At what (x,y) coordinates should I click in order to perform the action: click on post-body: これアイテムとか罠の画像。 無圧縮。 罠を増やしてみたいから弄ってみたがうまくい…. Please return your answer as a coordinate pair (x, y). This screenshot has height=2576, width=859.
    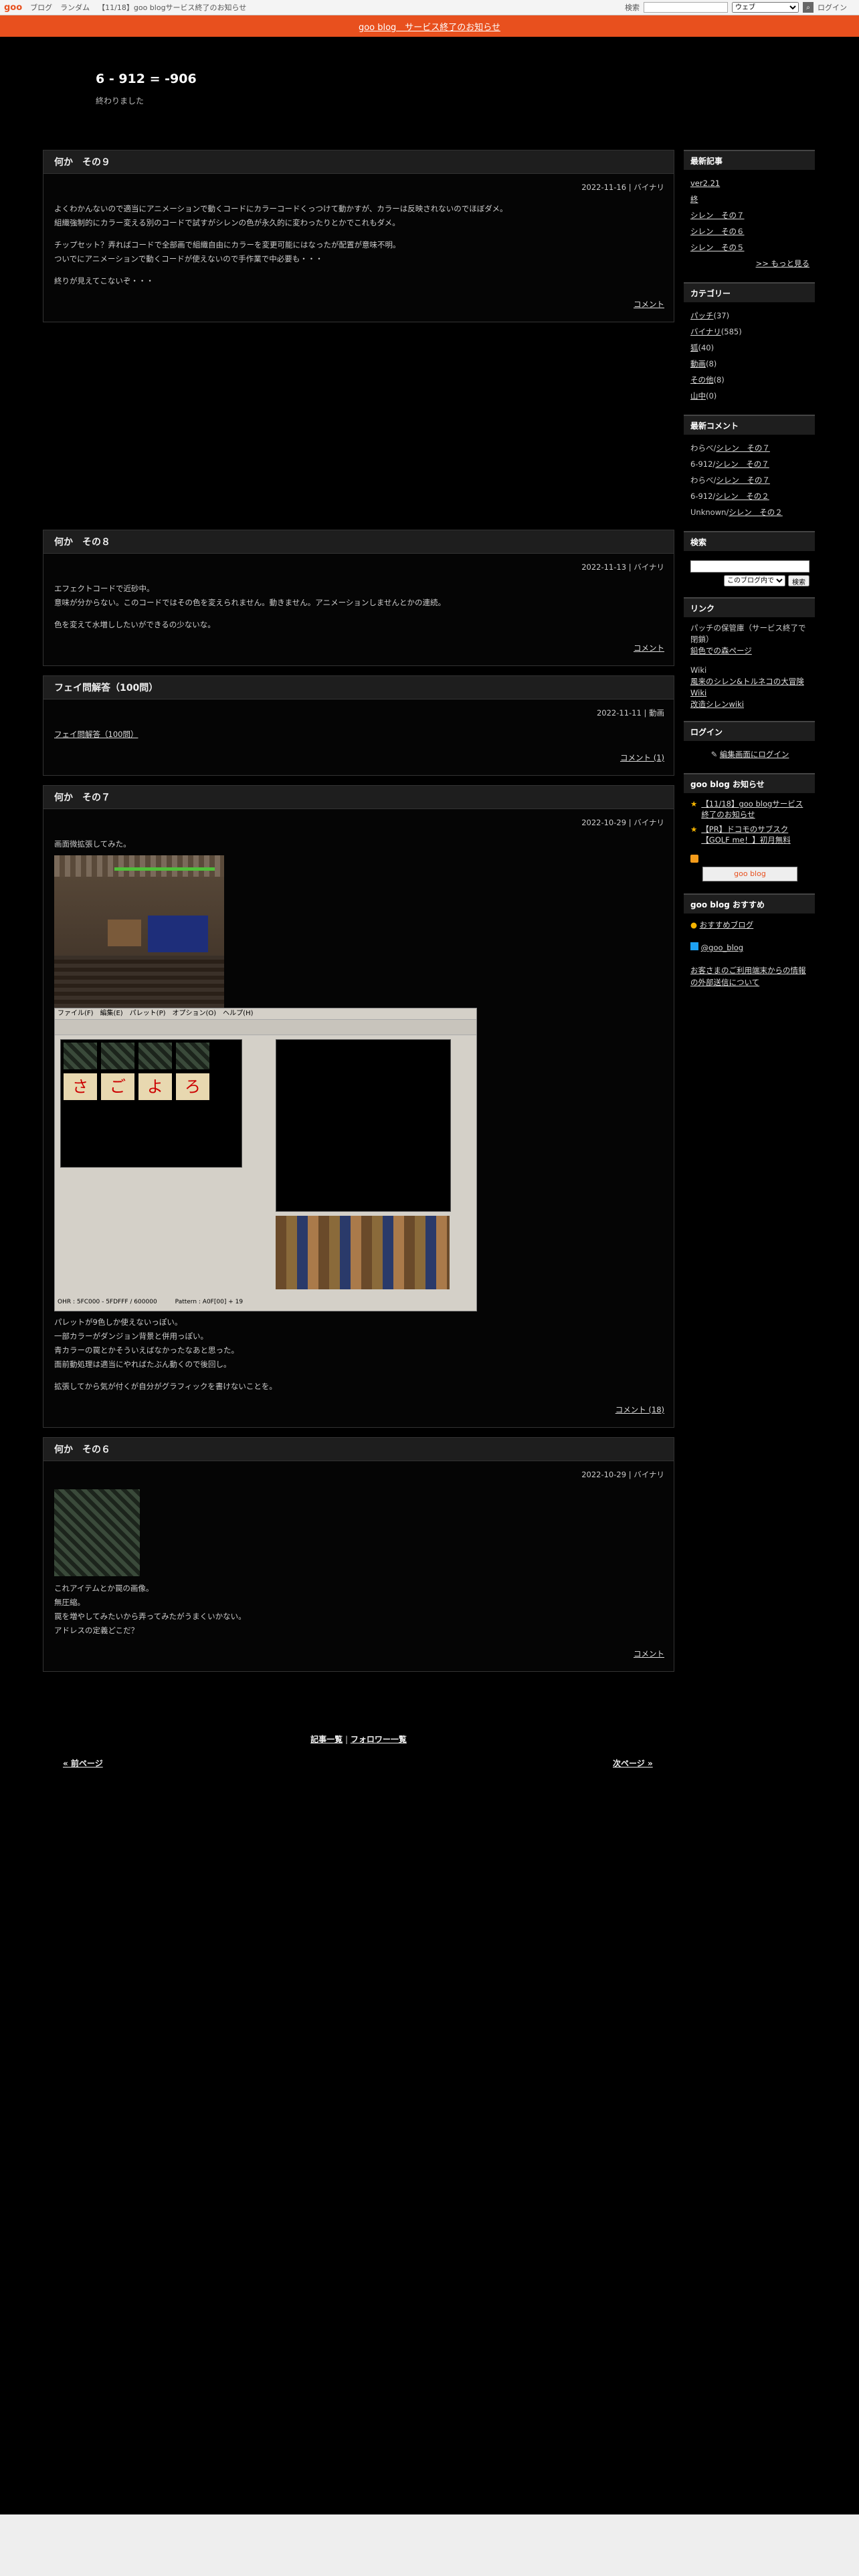
    Looking at the image, I should click on (358, 1560).